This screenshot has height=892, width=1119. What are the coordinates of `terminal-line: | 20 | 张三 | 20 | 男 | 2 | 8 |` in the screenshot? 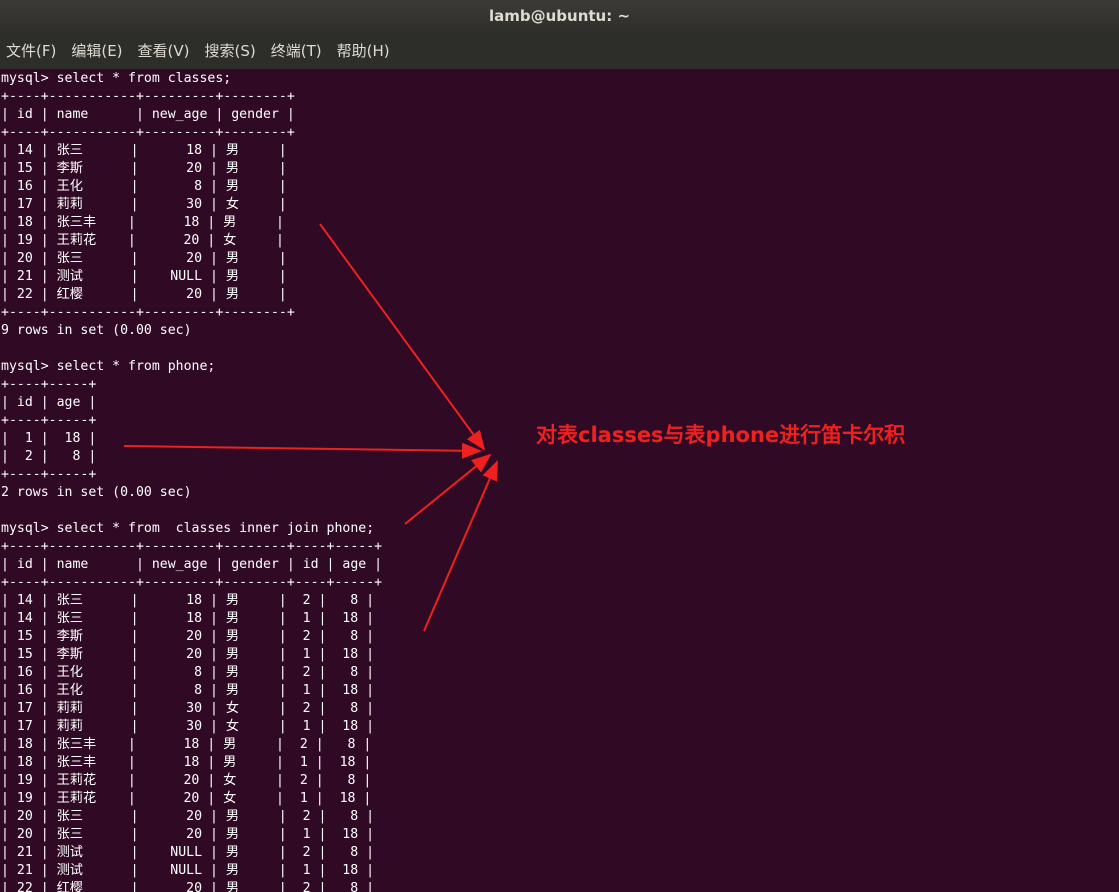 It's located at (188, 816).